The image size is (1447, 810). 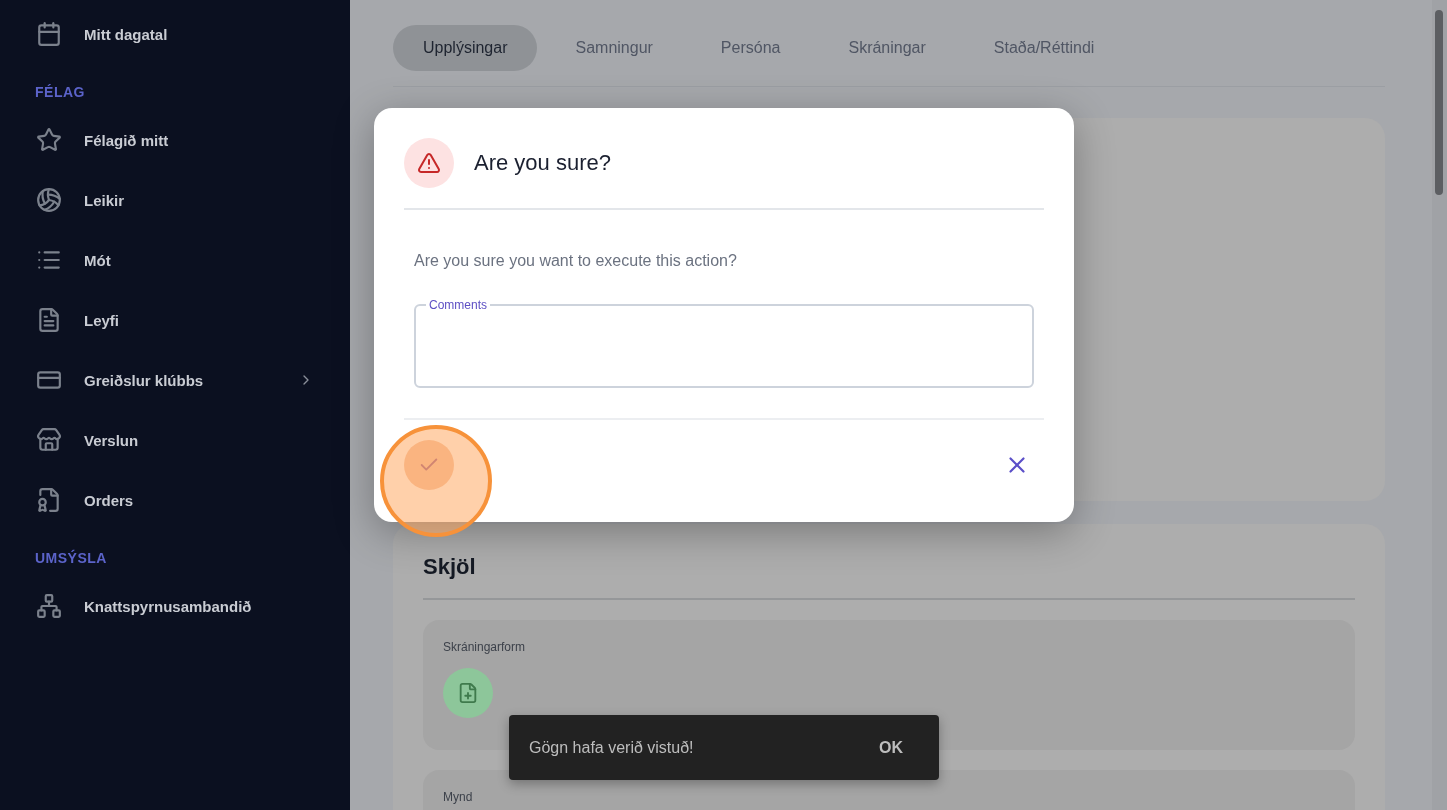 What do you see at coordinates (891, 747) in the screenshot?
I see `snackbar-ok-button: OK` at bounding box center [891, 747].